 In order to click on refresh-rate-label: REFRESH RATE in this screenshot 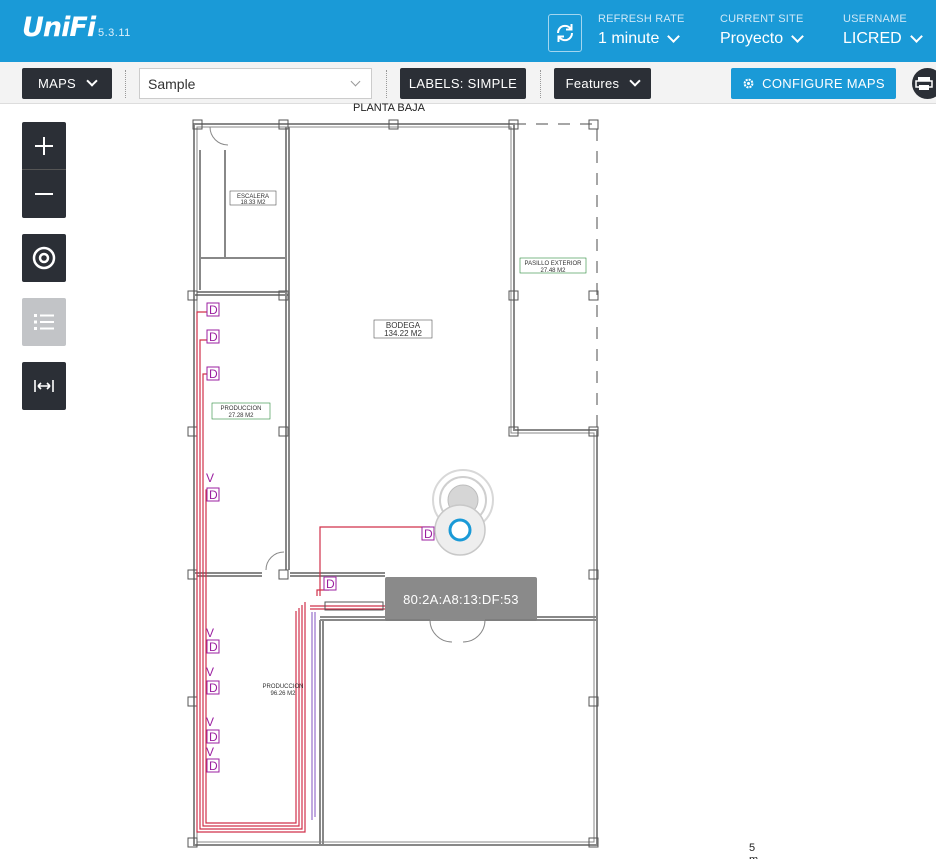, I will do `click(641, 19)`.